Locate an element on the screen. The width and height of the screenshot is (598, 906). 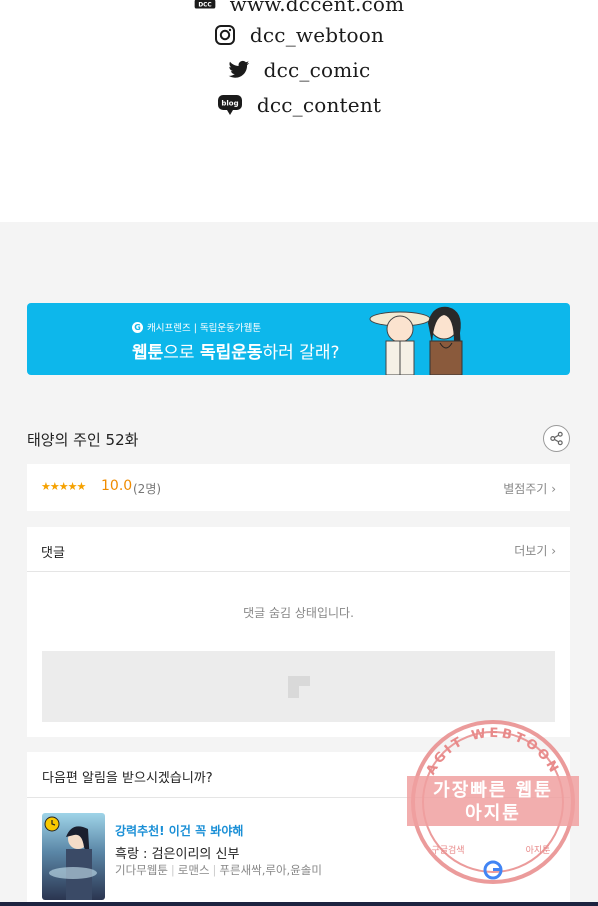
rating-stars: ★★★★★ is located at coordinates (63, 486).